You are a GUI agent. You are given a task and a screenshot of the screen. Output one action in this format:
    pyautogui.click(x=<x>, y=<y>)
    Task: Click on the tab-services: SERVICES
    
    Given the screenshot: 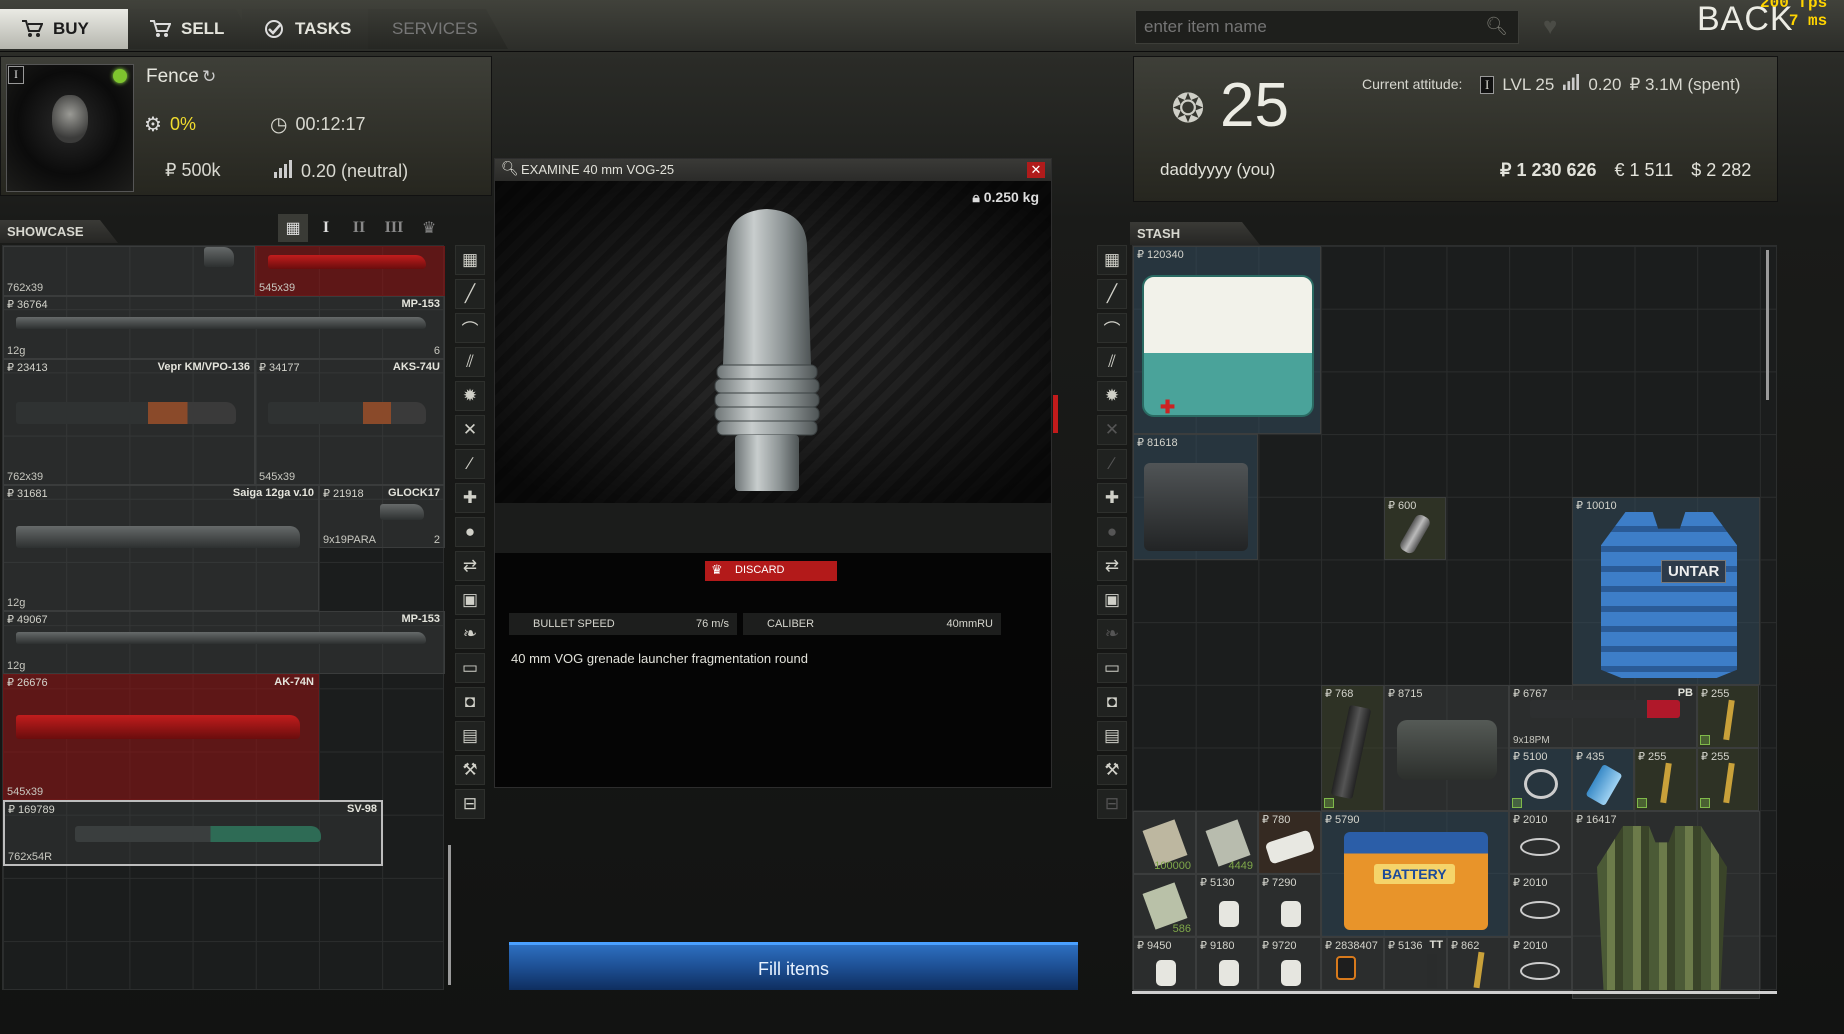 What is the action you would take?
    pyautogui.click(x=438, y=29)
    